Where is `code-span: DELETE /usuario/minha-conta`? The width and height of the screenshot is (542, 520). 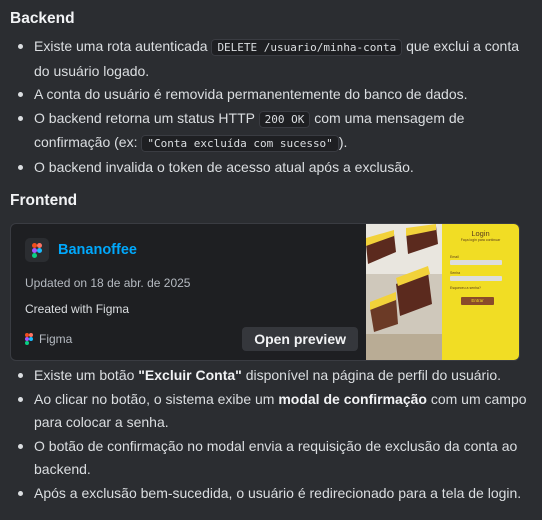
code-span: DELETE /usuario/minha-conta is located at coordinates (307, 47).